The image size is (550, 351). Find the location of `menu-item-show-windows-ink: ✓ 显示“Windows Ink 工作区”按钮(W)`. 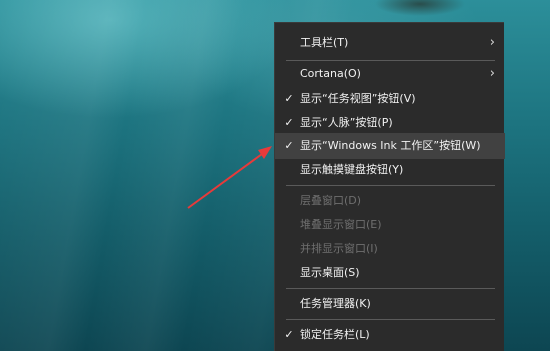

menu-item-show-windows-ink: ✓ 显示“Windows Ink 工作区”按钮(W) is located at coordinates (390, 146).